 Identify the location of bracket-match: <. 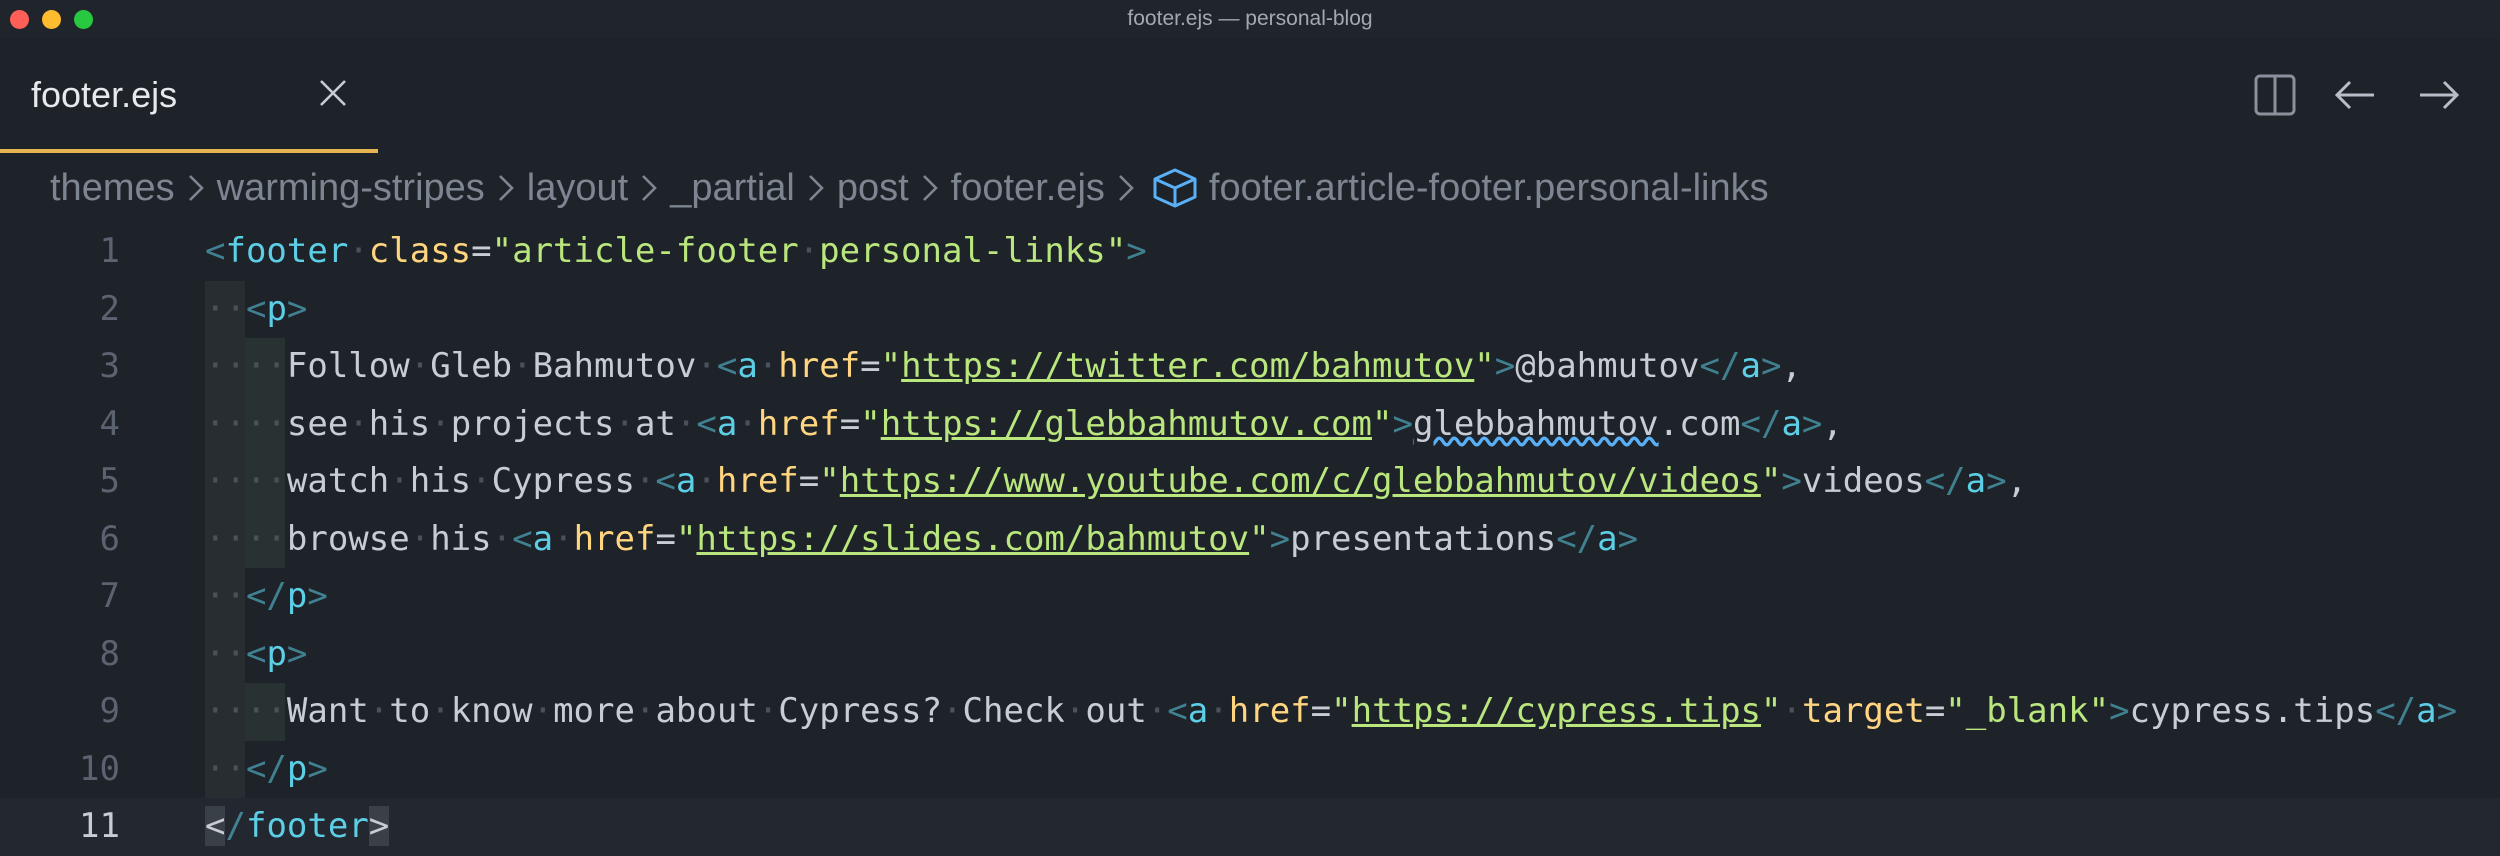
(215, 826).